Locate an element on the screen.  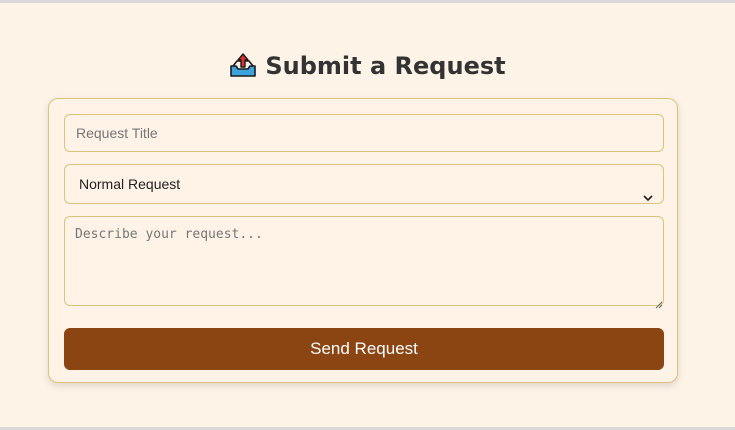
chevron-down-icon is located at coordinates (648, 190).